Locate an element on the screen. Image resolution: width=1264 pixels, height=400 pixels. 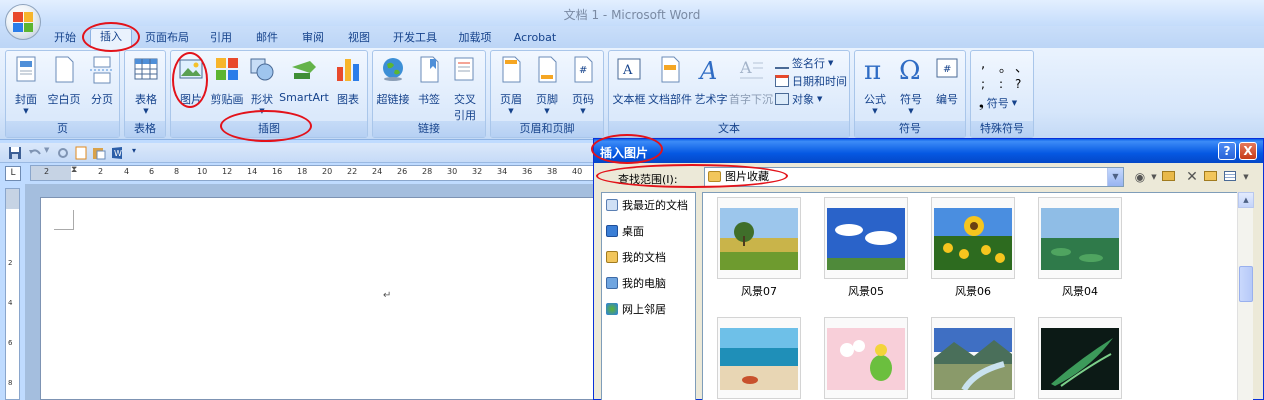
vruler-mark: 6 is located at coordinates (10, 343).